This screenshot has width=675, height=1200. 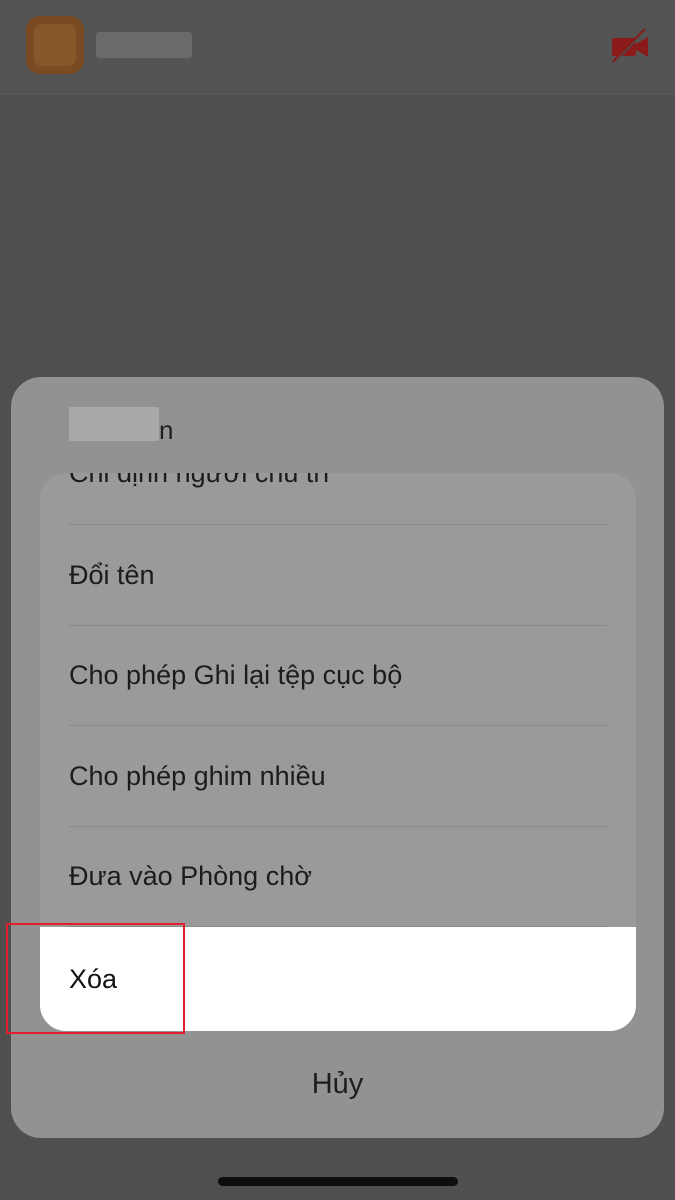 I want to click on highlight-box, so click(x=95, y=978).